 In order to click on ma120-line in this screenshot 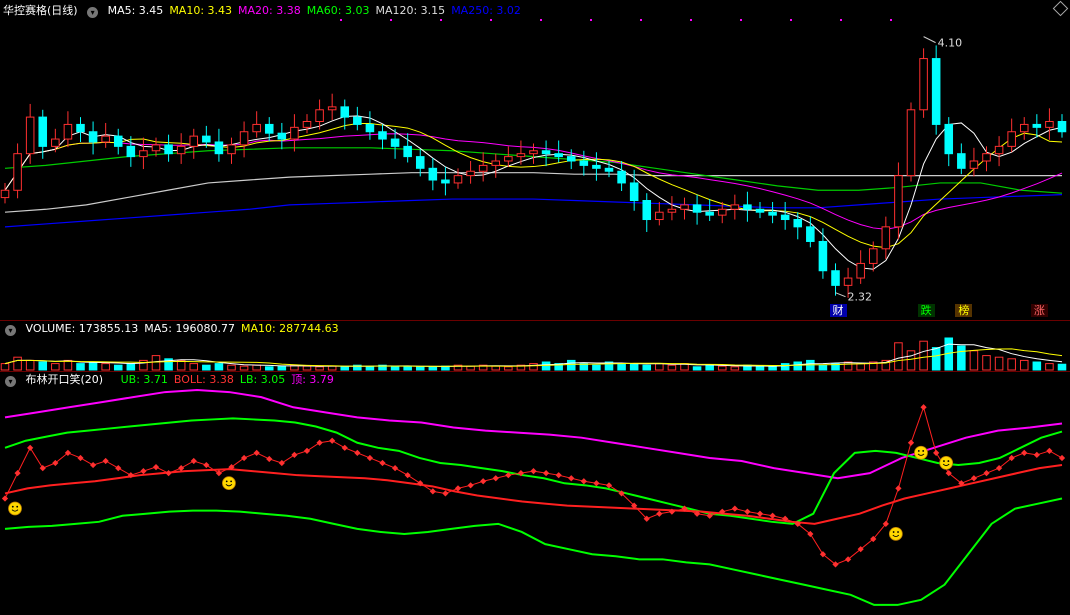, I will do `click(533, 192)`.